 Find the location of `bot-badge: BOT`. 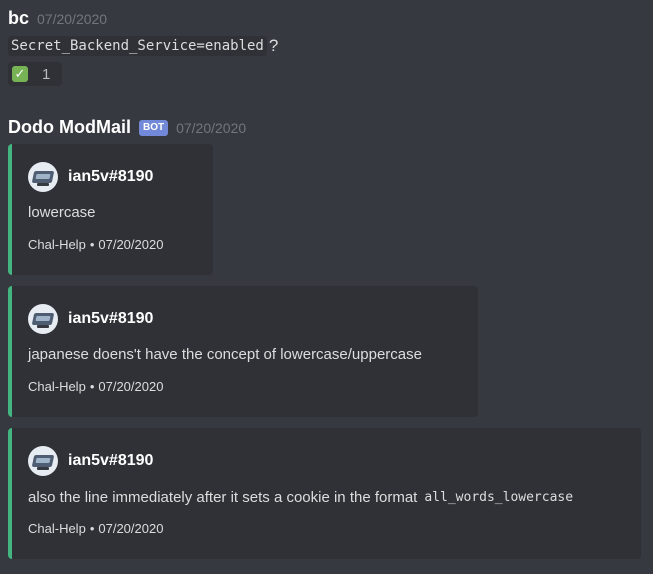

bot-badge: BOT is located at coordinates (153, 127).